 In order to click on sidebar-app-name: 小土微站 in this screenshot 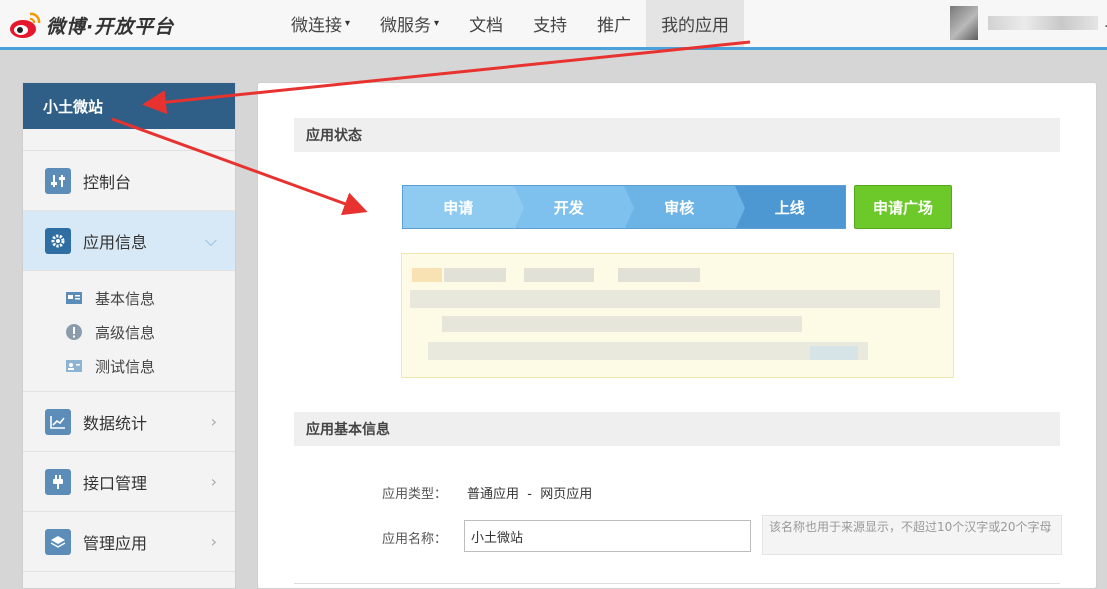, I will do `click(129, 106)`.